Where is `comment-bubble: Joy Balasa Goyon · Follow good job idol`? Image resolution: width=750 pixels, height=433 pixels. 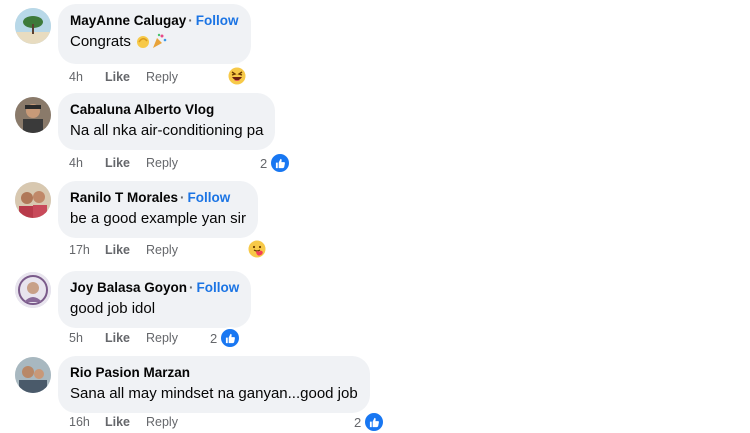
comment-bubble: Joy Balasa Goyon · Follow good job idol is located at coordinates (155, 299).